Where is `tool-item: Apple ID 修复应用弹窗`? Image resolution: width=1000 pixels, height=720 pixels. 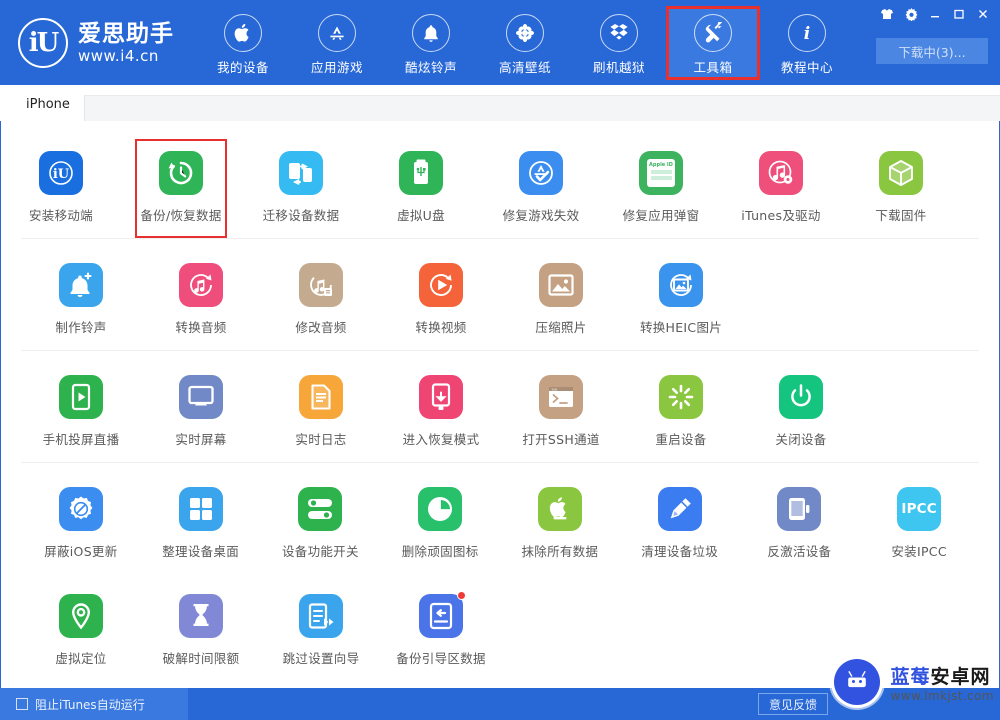
tool-item: Apple ID 修复应用弹窗 is located at coordinates (661, 188).